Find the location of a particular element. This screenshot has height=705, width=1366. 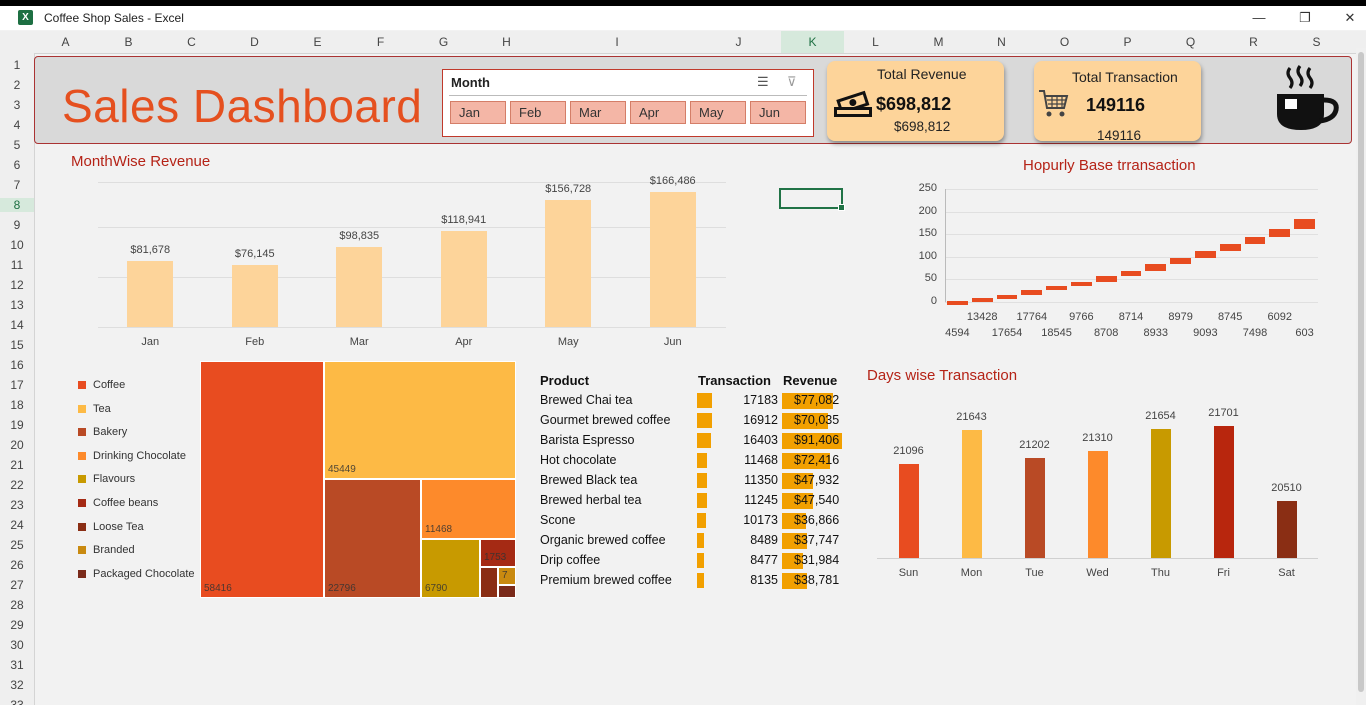

row-header-3: 3 is located at coordinates (17, 105).